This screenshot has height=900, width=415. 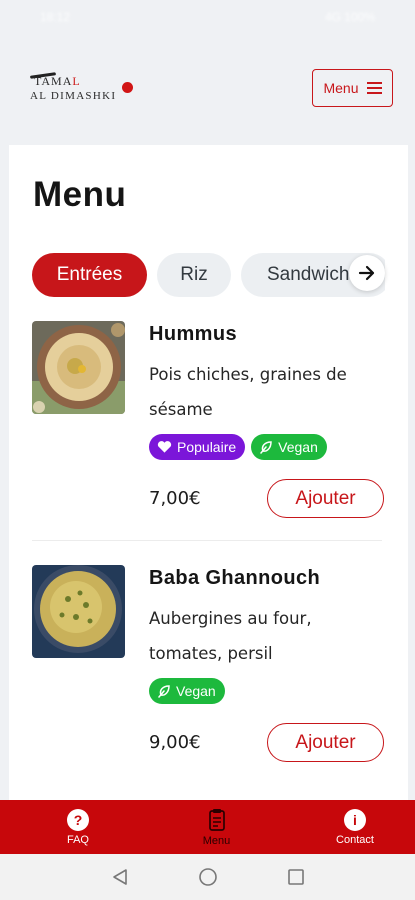 I want to click on page-title: Menu, so click(x=80, y=194).